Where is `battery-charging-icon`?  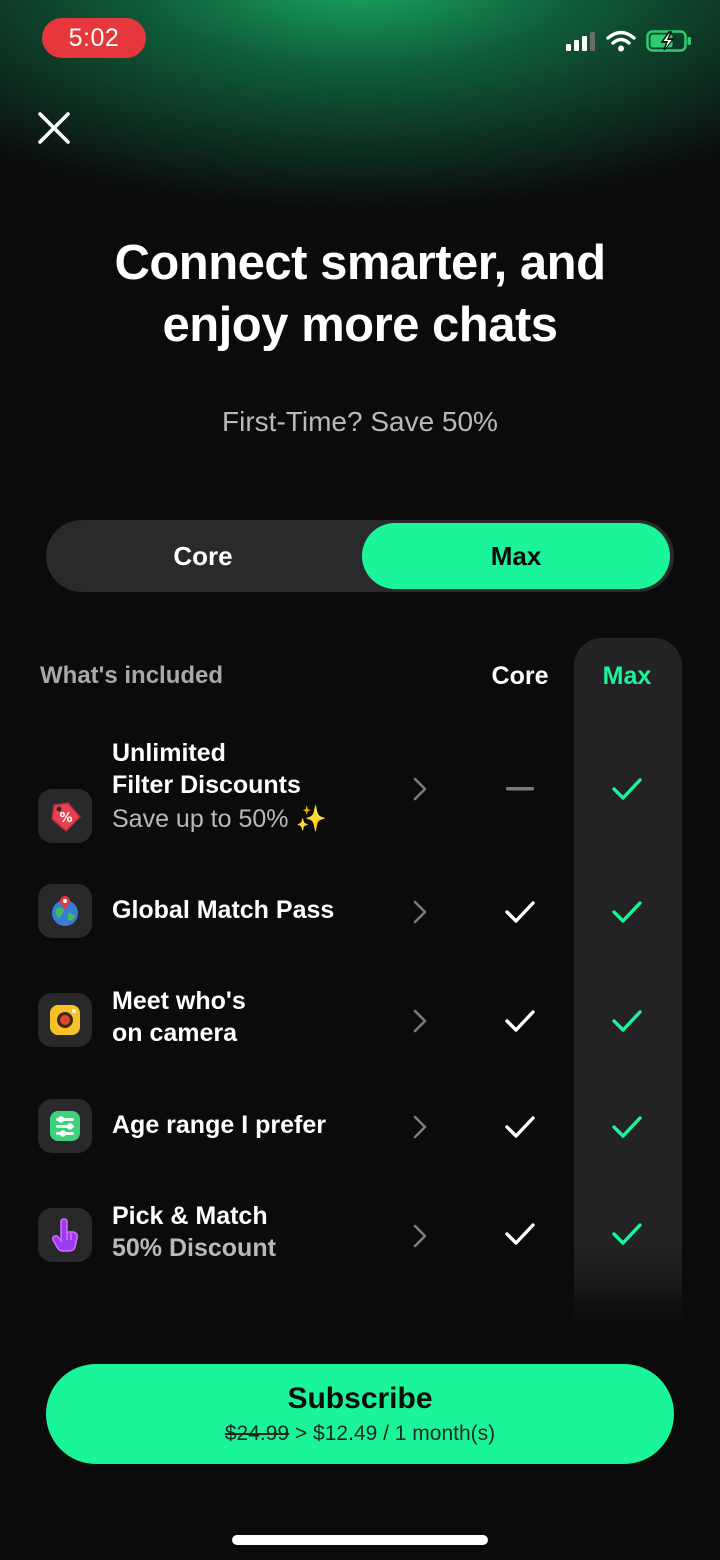 battery-charging-icon is located at coordinates (668, 41).